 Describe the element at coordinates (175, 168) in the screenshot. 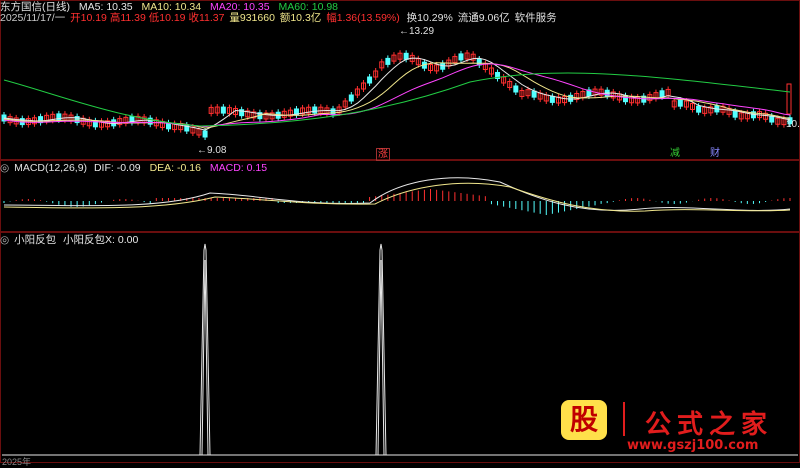

I see `macd-dea: DEA: -0.16` at that location.